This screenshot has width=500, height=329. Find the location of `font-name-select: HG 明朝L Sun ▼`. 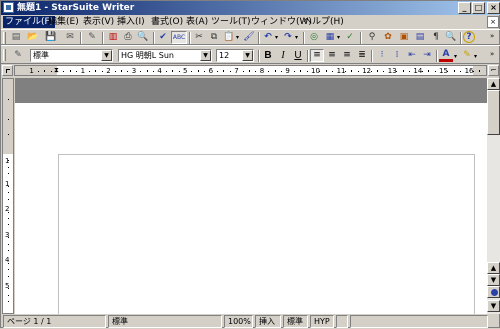

font-name-select: HG 明朝L Sun ▼ is located at coordinates (165, 55).